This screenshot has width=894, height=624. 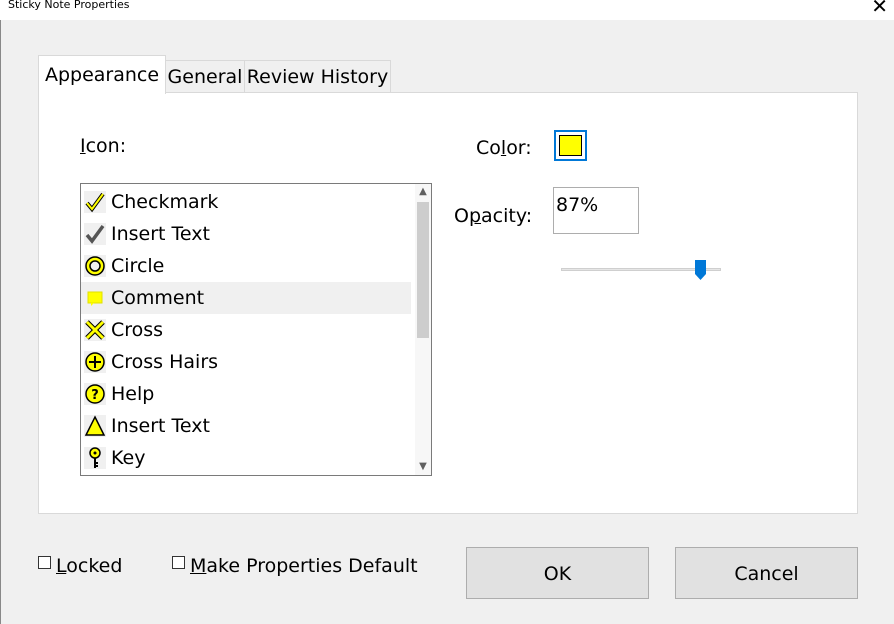 I want to click on opacity-label: Opacity:, so click(x=493, y=216).